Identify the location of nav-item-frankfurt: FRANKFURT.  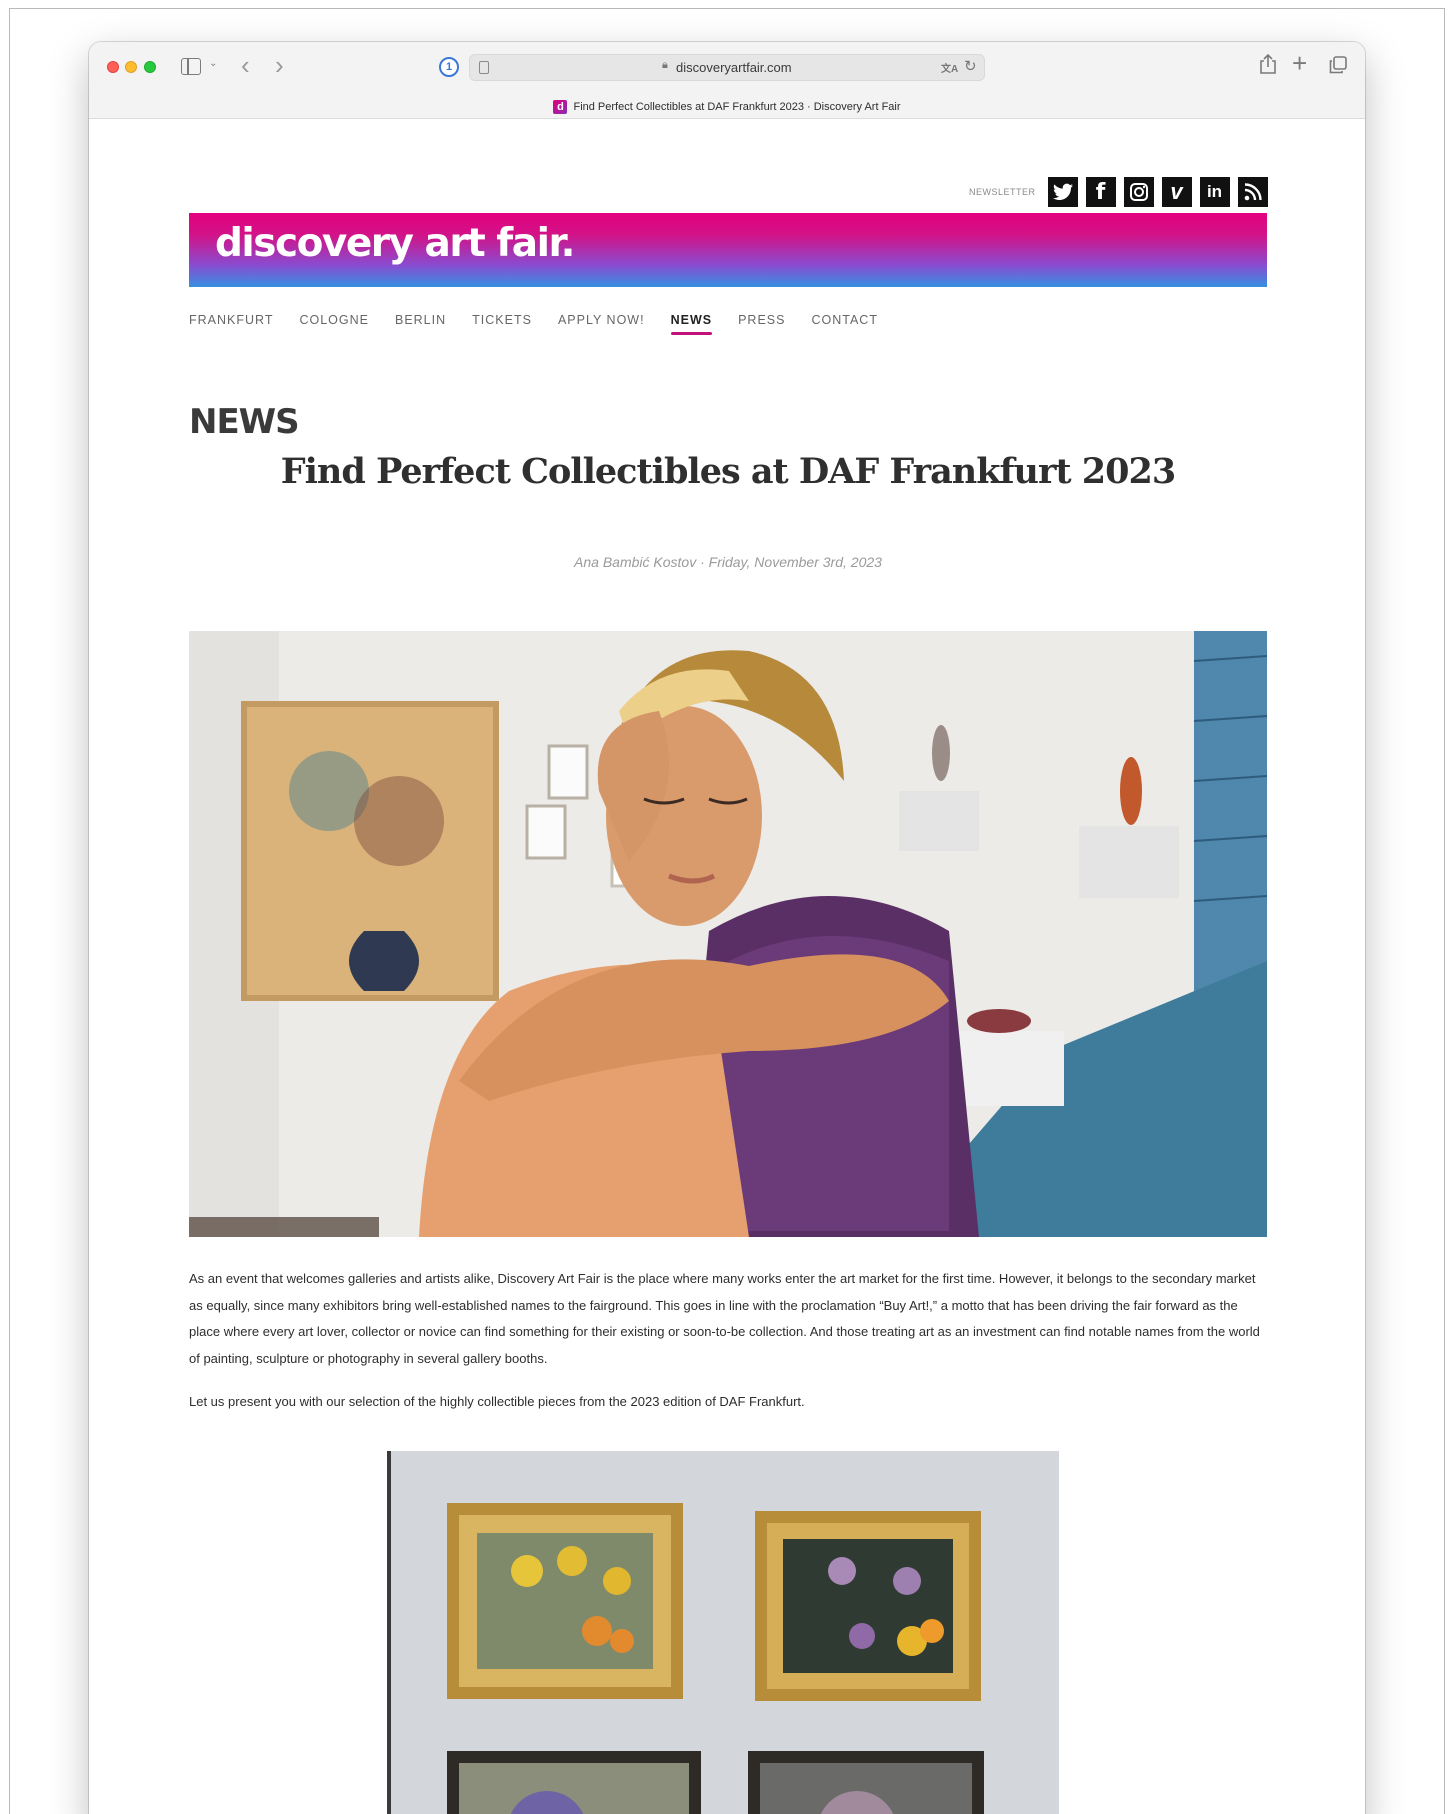
(231, 324).